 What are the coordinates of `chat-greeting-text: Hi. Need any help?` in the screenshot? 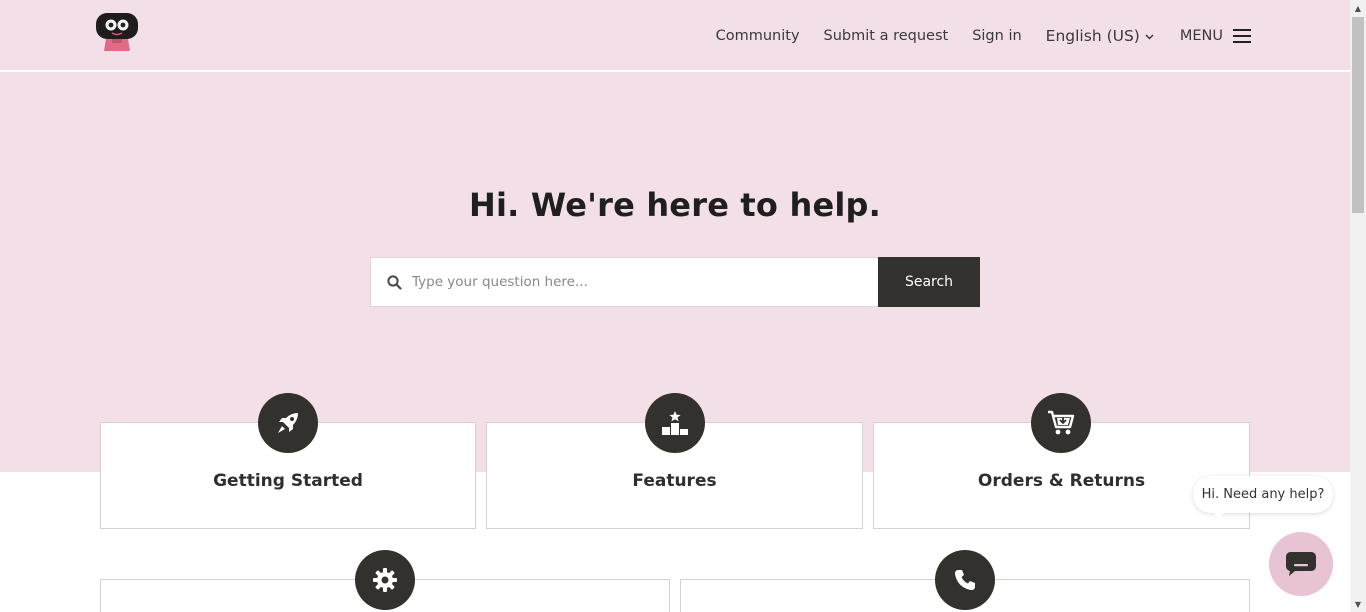 It's located at (1263, 494).